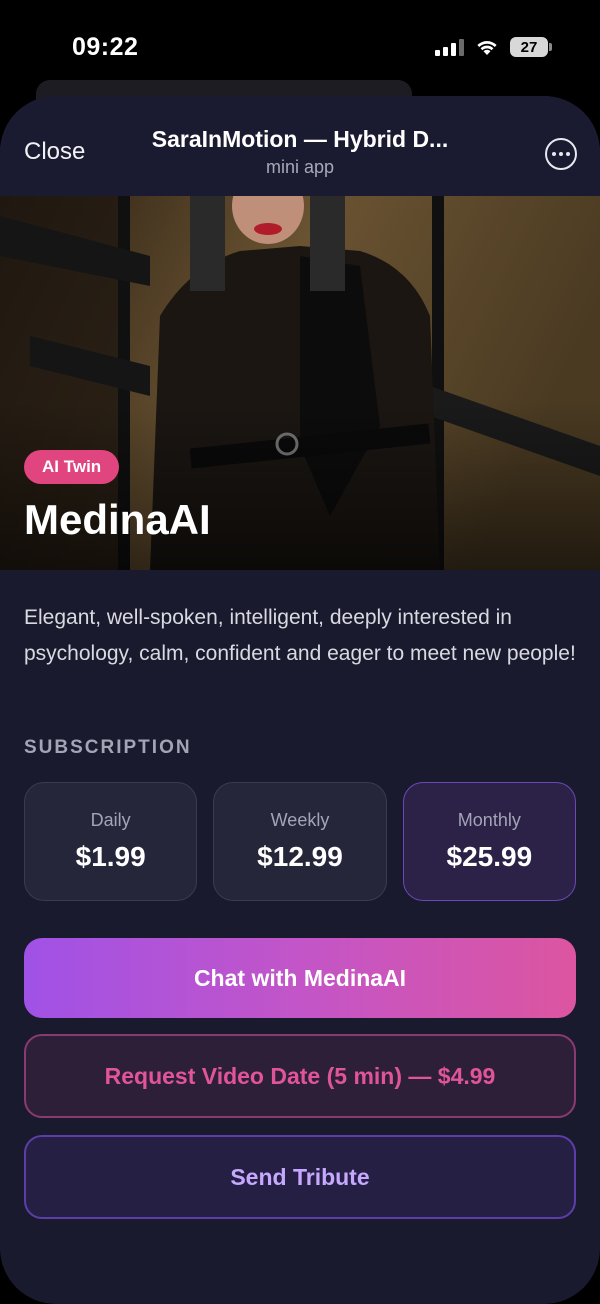 The height and width of the screenshot is (1304, 600). I want to click on ellipsis-circle-icon, so click(561, 154).